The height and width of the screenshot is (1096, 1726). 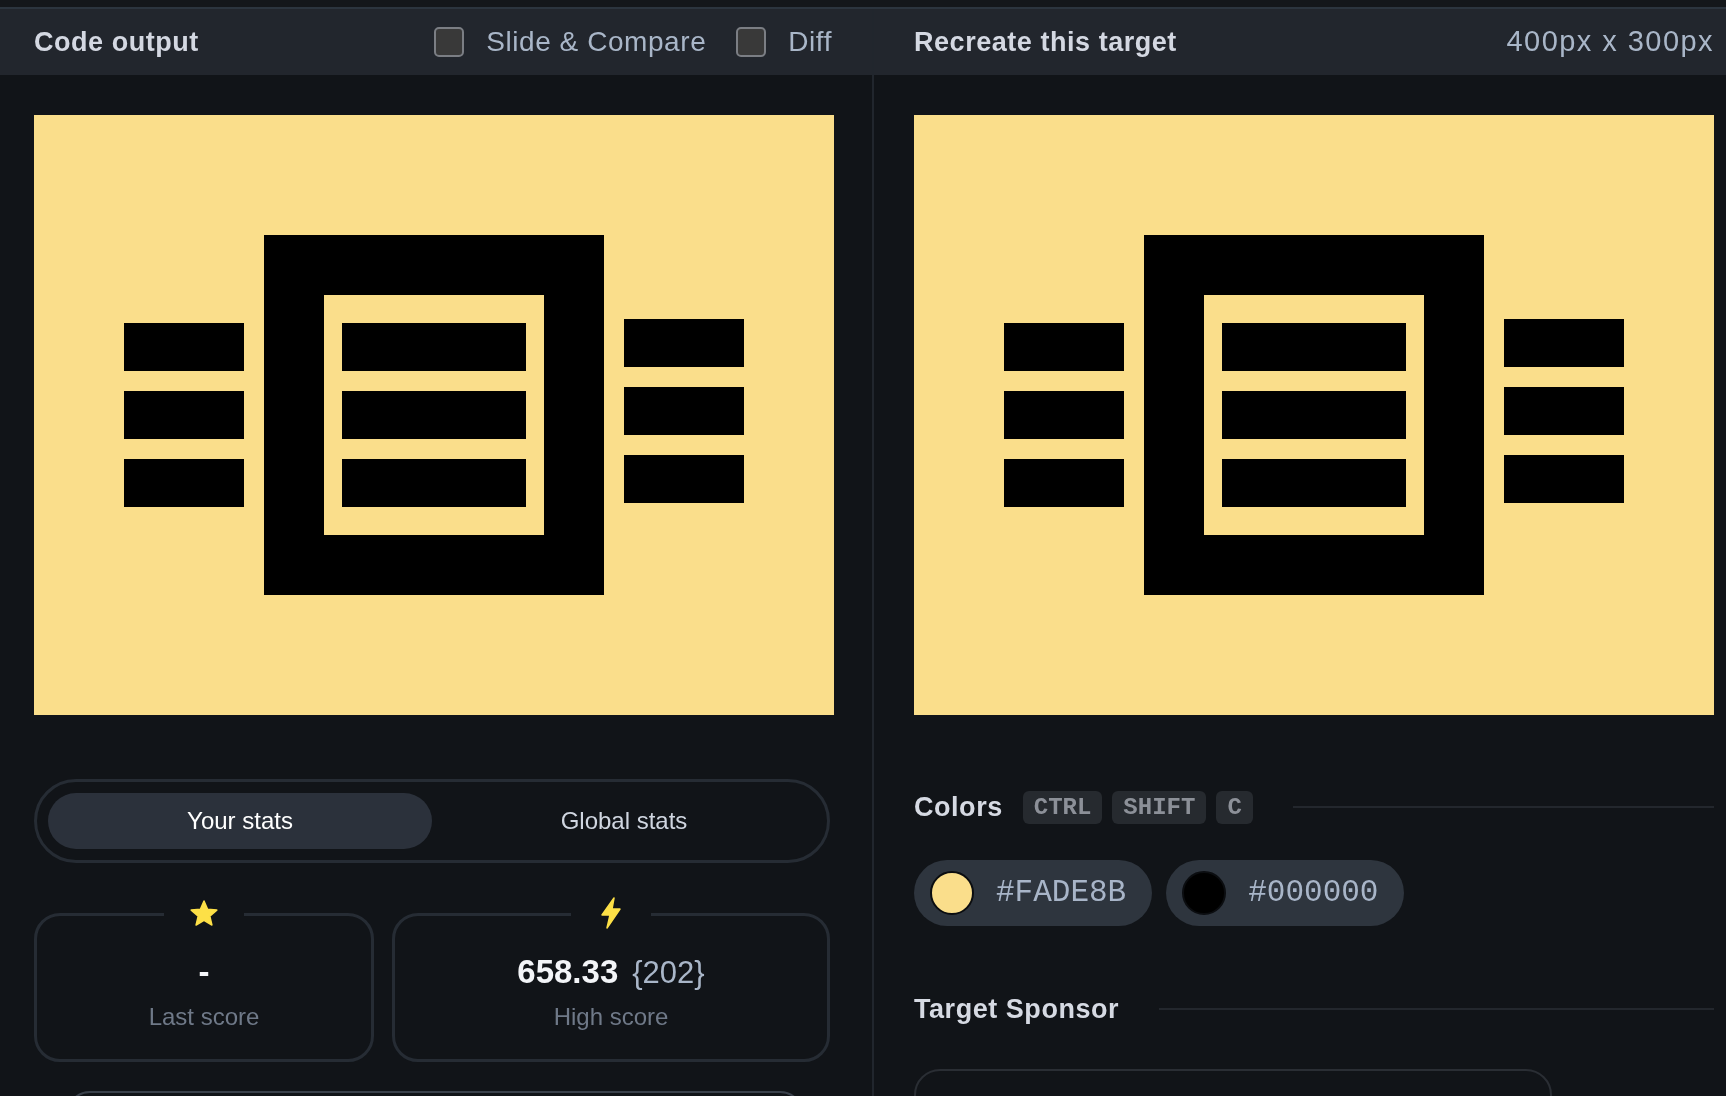 I want to click on color-chip: #000000, so click(x=1285, y=893).